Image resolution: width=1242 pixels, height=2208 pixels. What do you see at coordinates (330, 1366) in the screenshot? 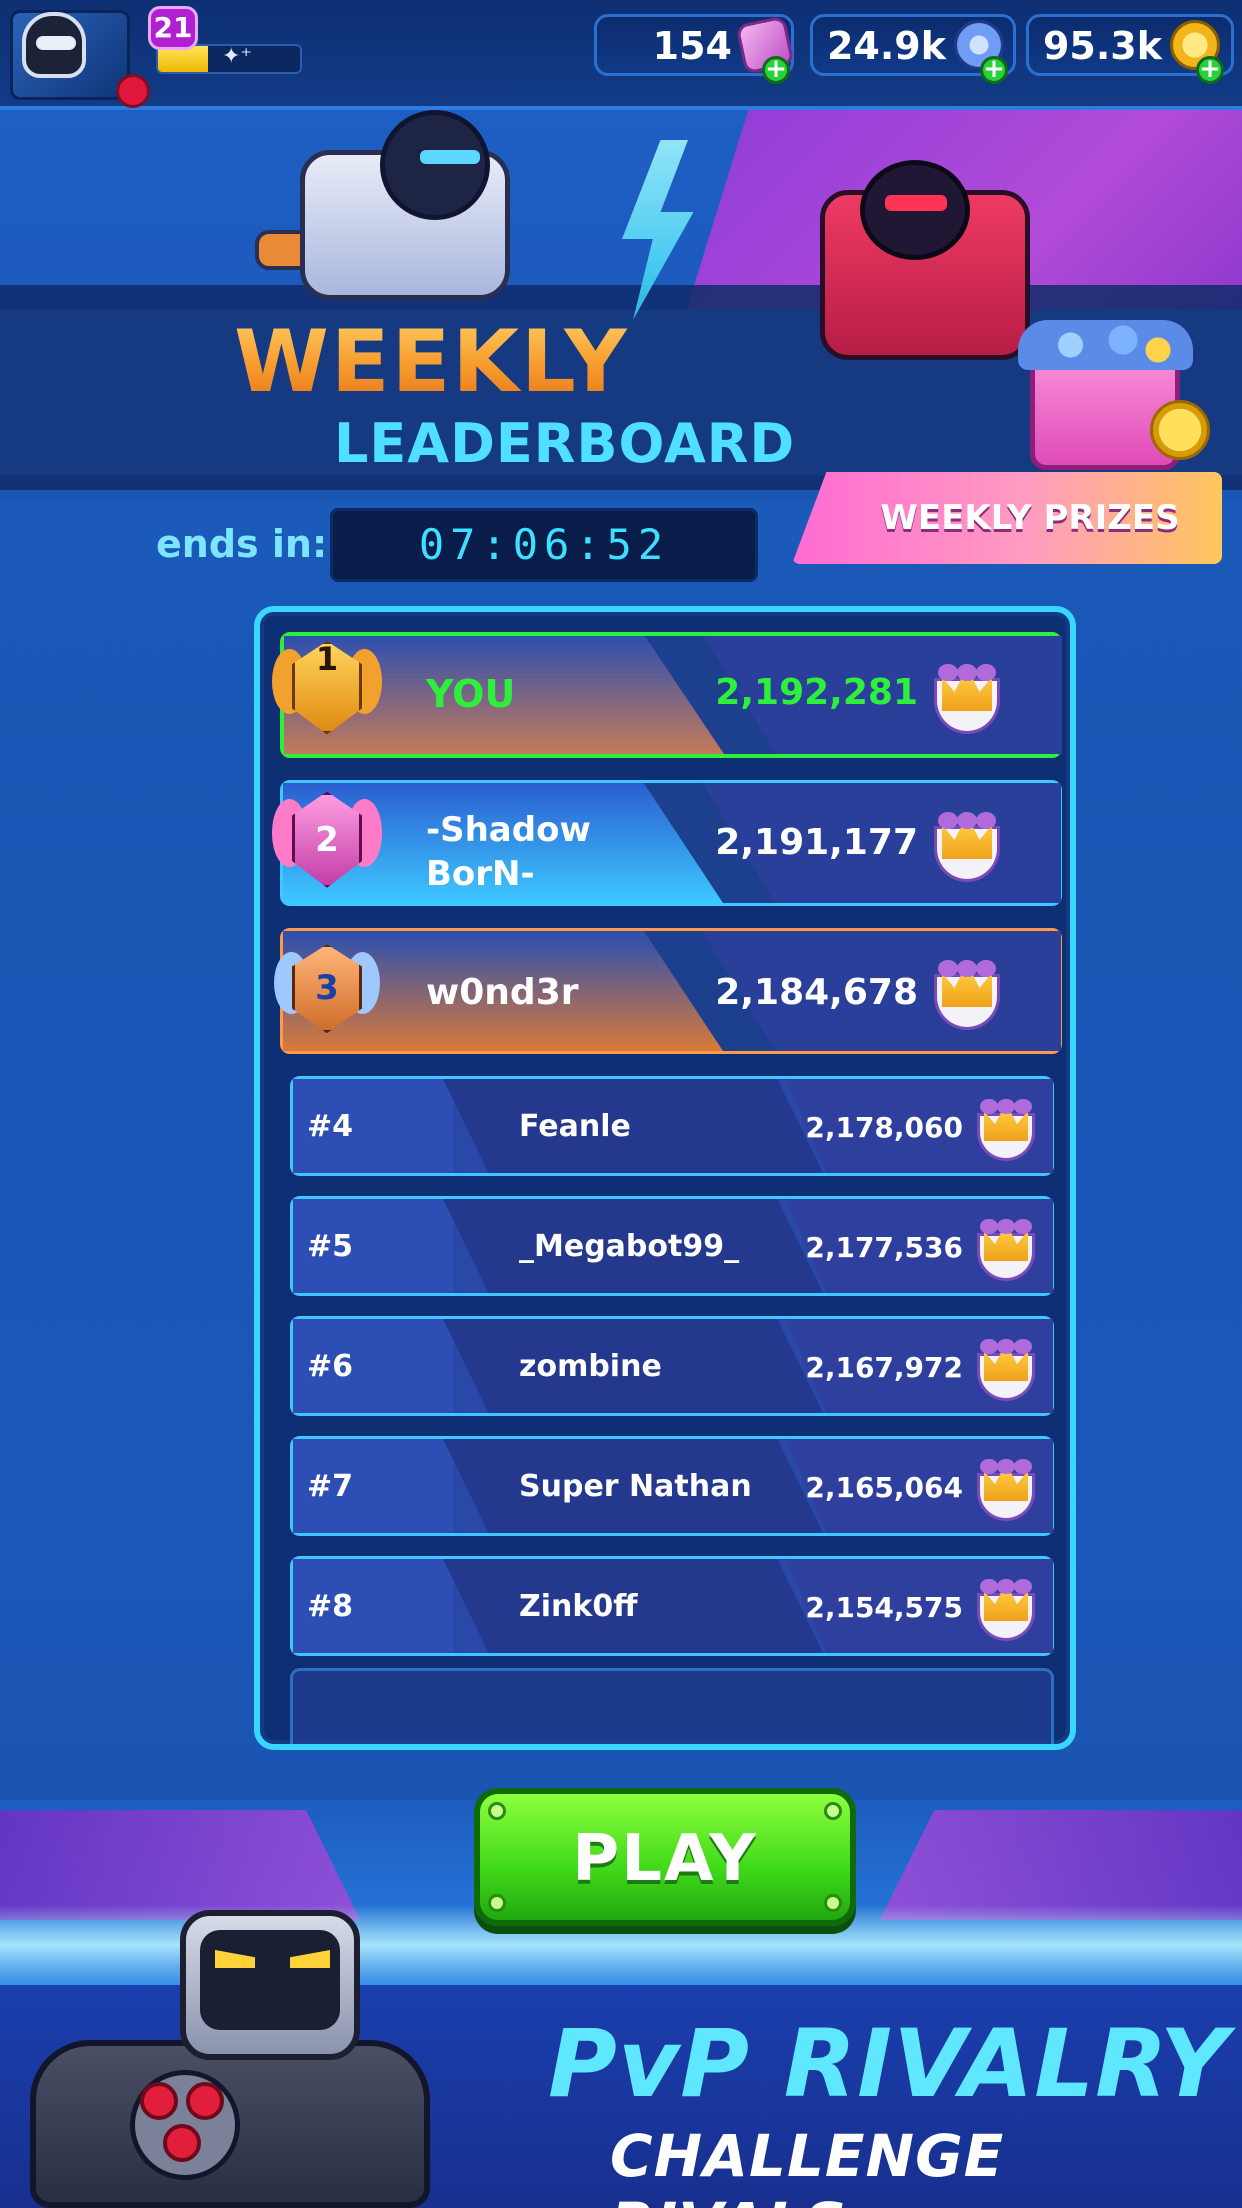
I see `rank-label: #6` at bounding box center [330, 1366].